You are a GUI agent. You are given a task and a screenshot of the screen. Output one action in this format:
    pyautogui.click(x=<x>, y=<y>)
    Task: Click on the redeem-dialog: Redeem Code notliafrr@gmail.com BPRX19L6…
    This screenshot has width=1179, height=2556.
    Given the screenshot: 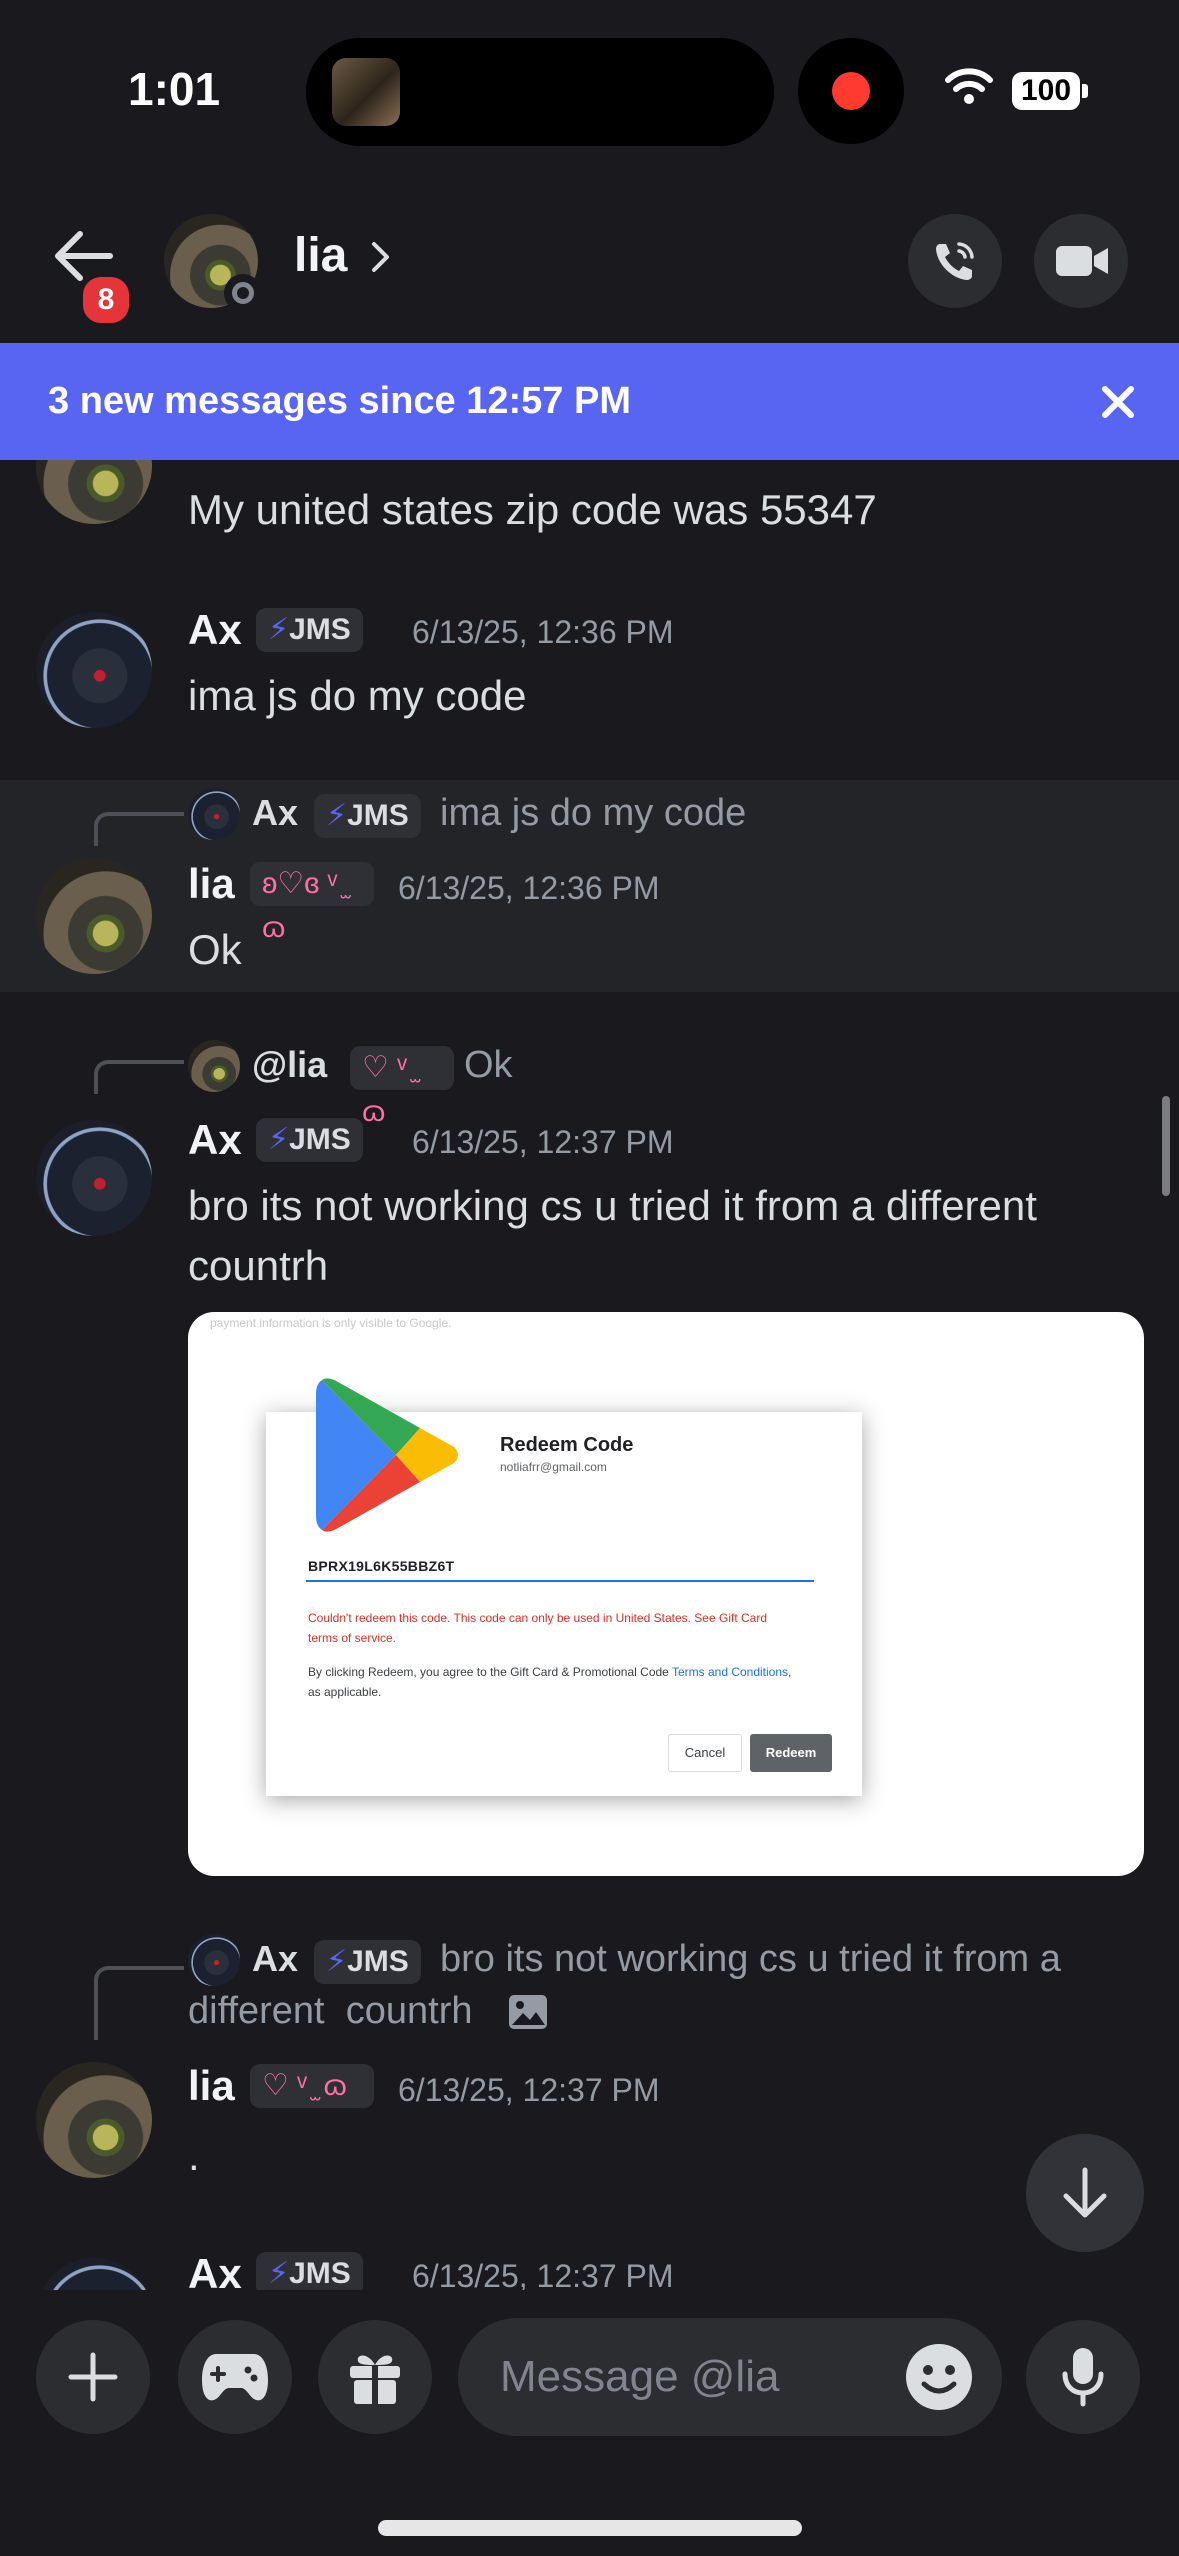 What is the action you would take?
    pyautogui.click(x=564, y=1587)
    